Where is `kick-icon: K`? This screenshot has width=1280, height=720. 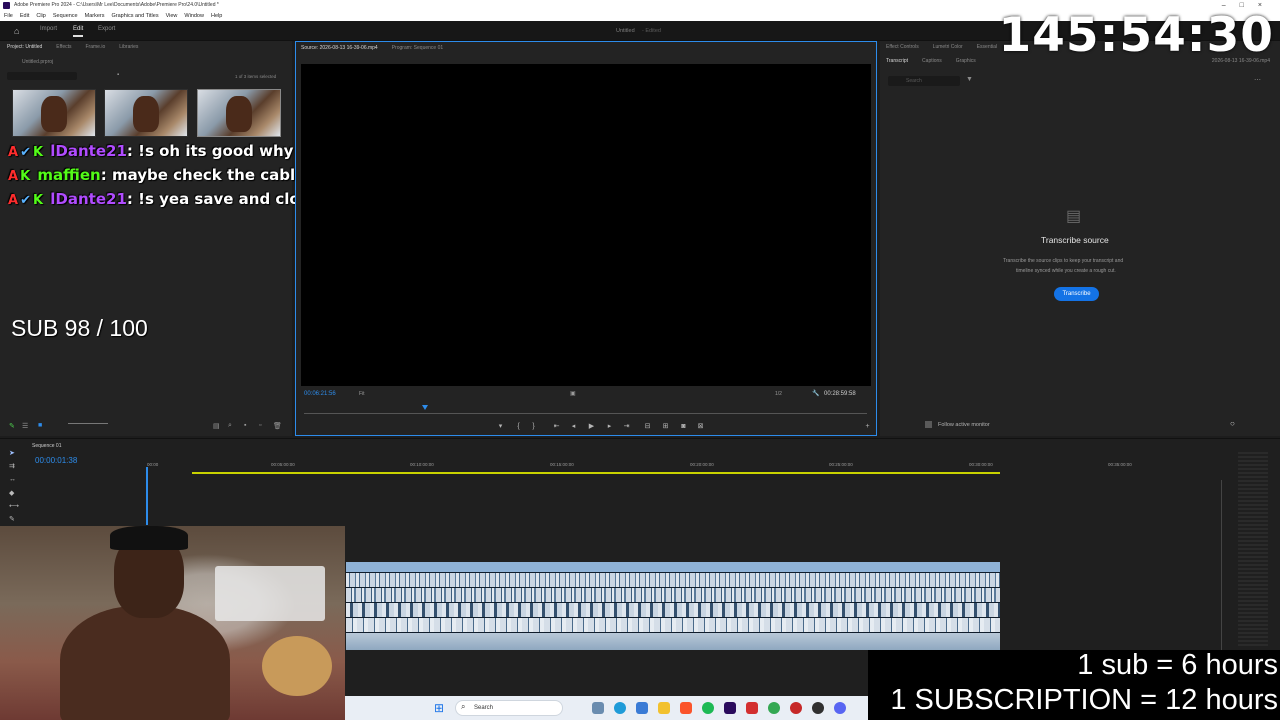
kick-icon: K is located at coordinates (38, 200).